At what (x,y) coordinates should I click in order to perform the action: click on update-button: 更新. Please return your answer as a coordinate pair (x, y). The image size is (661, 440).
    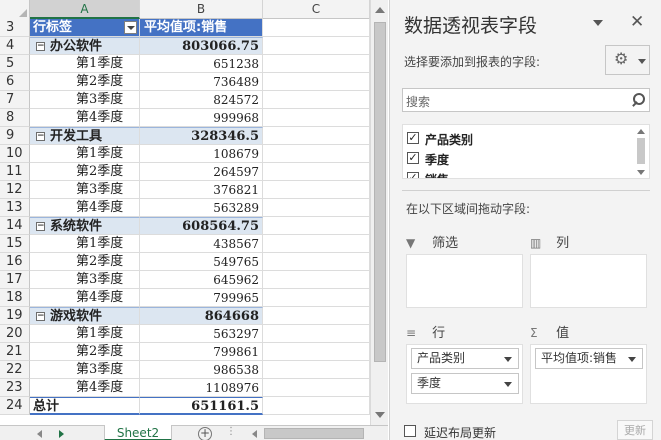
    Looking at the image, I should click on (635, 430).